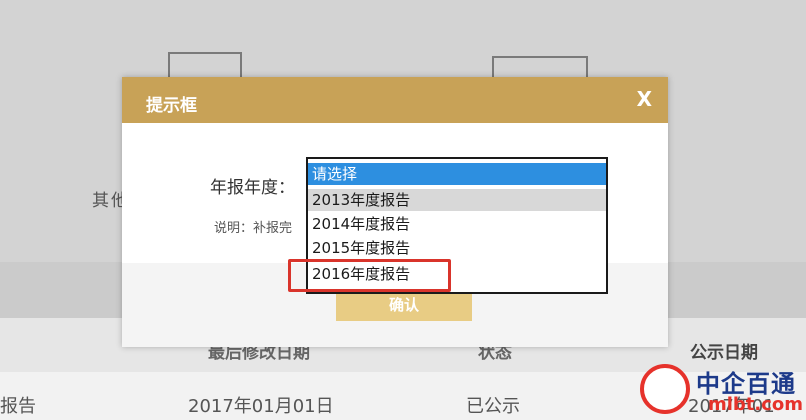 The width and height of the screenshot is (806, 420). I want to click on logo-icon, so click(665, 389).